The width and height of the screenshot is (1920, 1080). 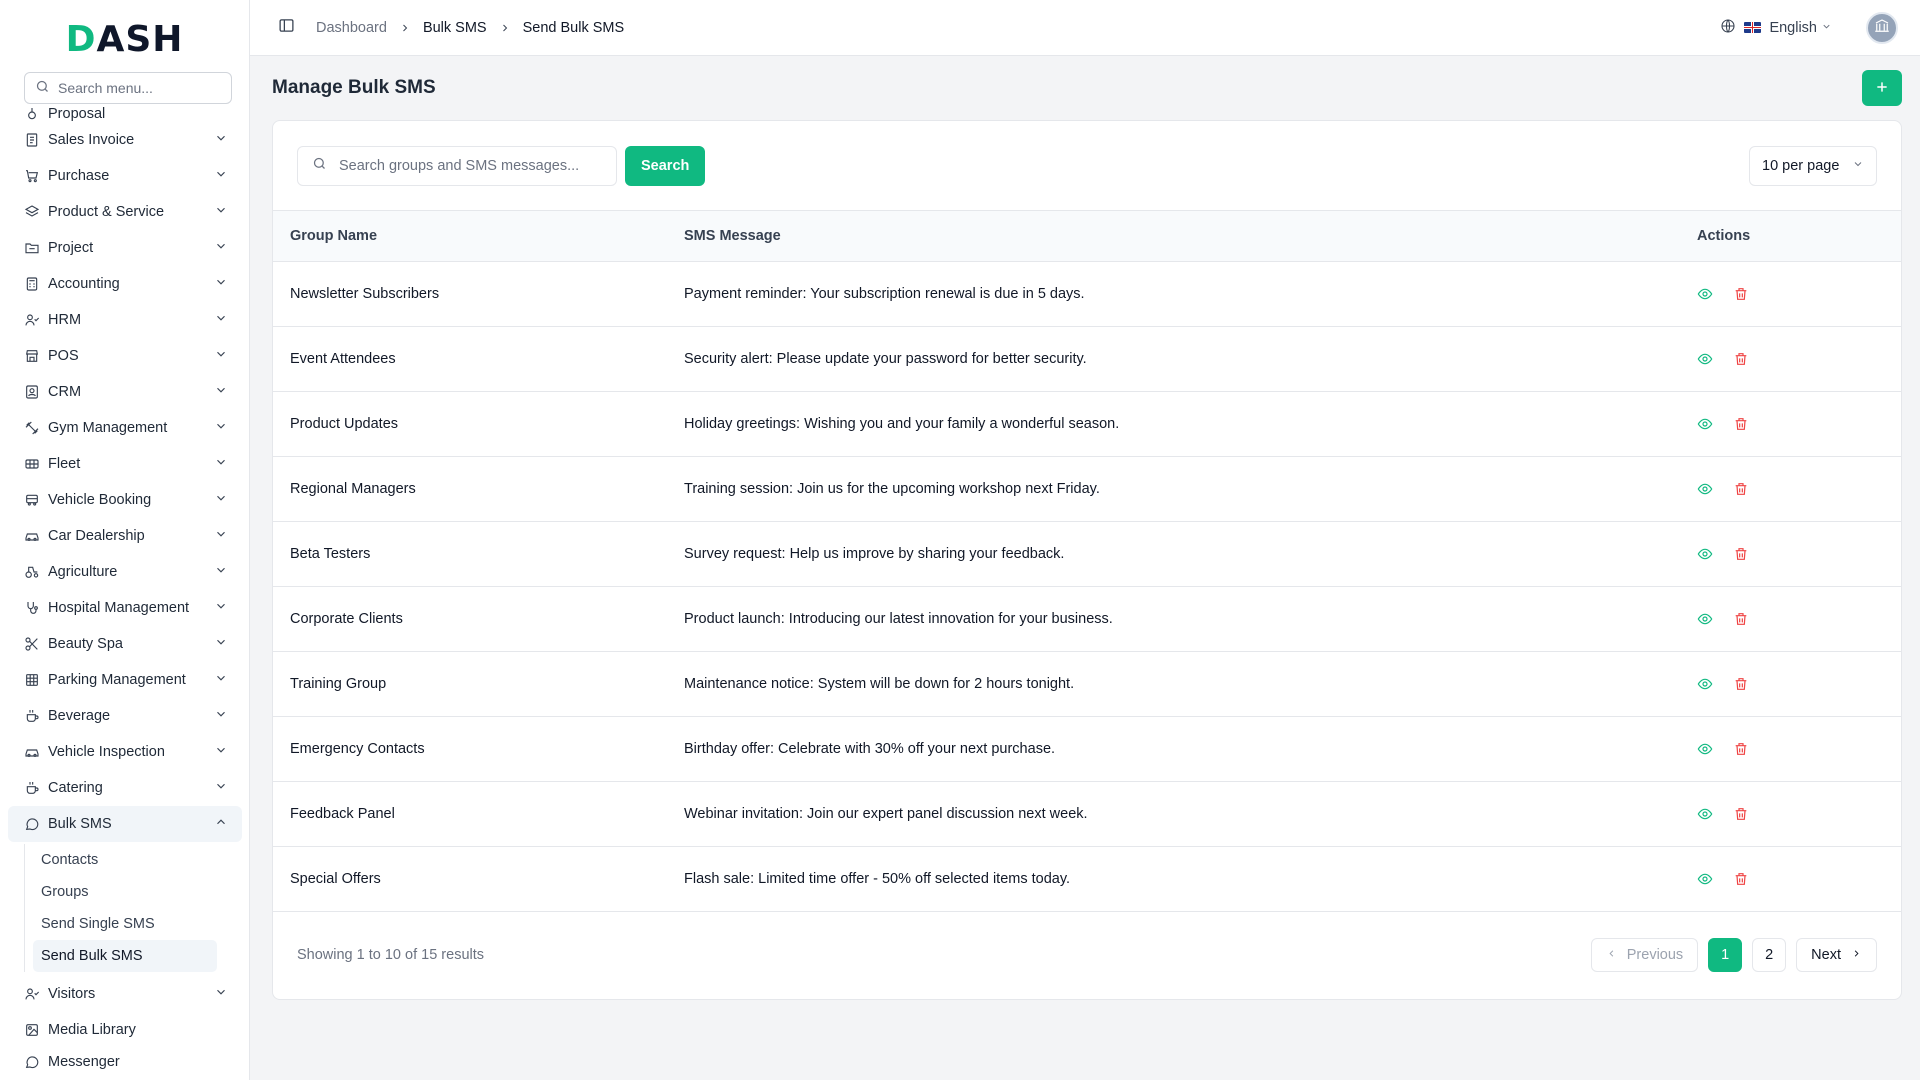 What do you see at coordinates (125, 248) in the screenshot?
I see `sidebar-item-project: Project` at bounding box center [125, 248].